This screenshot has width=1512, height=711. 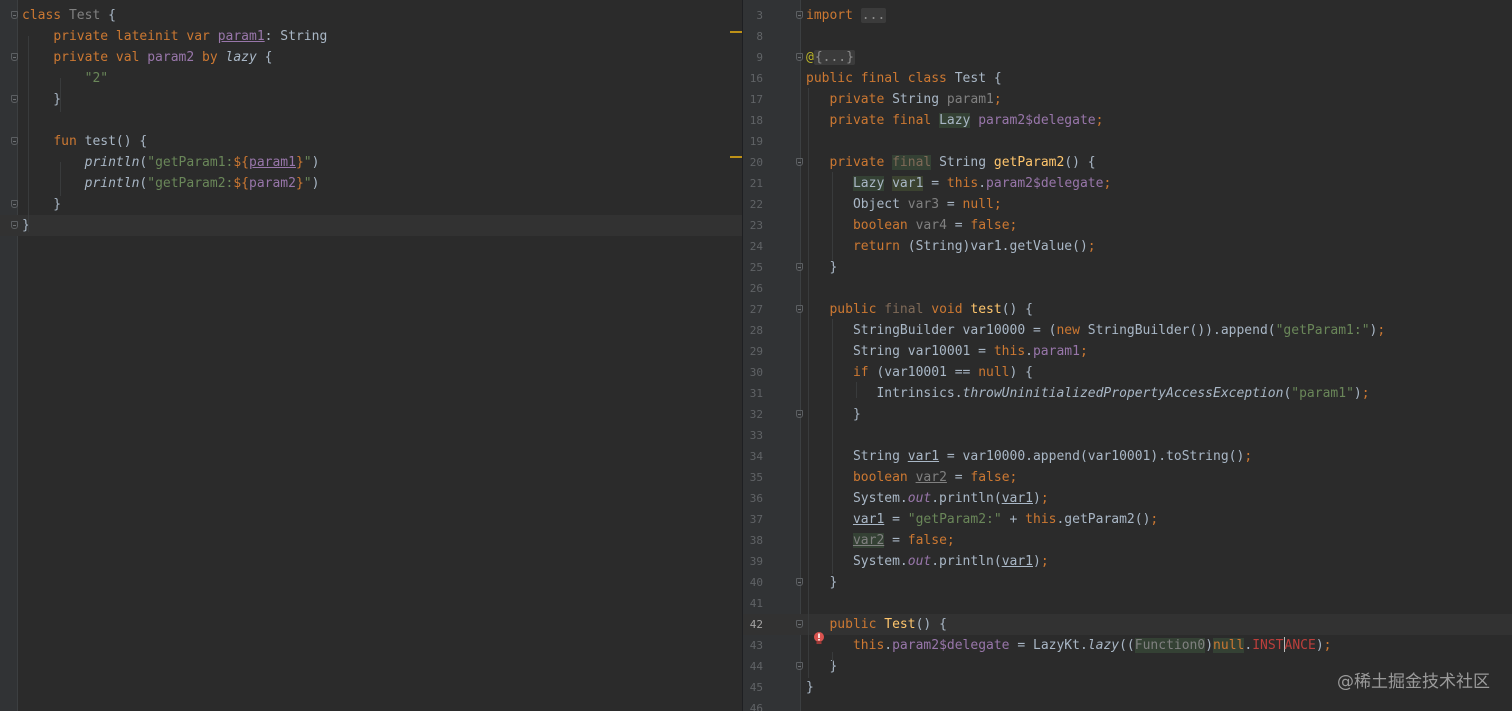 I want to click on line-number: 46, so click(x=753, y=704).